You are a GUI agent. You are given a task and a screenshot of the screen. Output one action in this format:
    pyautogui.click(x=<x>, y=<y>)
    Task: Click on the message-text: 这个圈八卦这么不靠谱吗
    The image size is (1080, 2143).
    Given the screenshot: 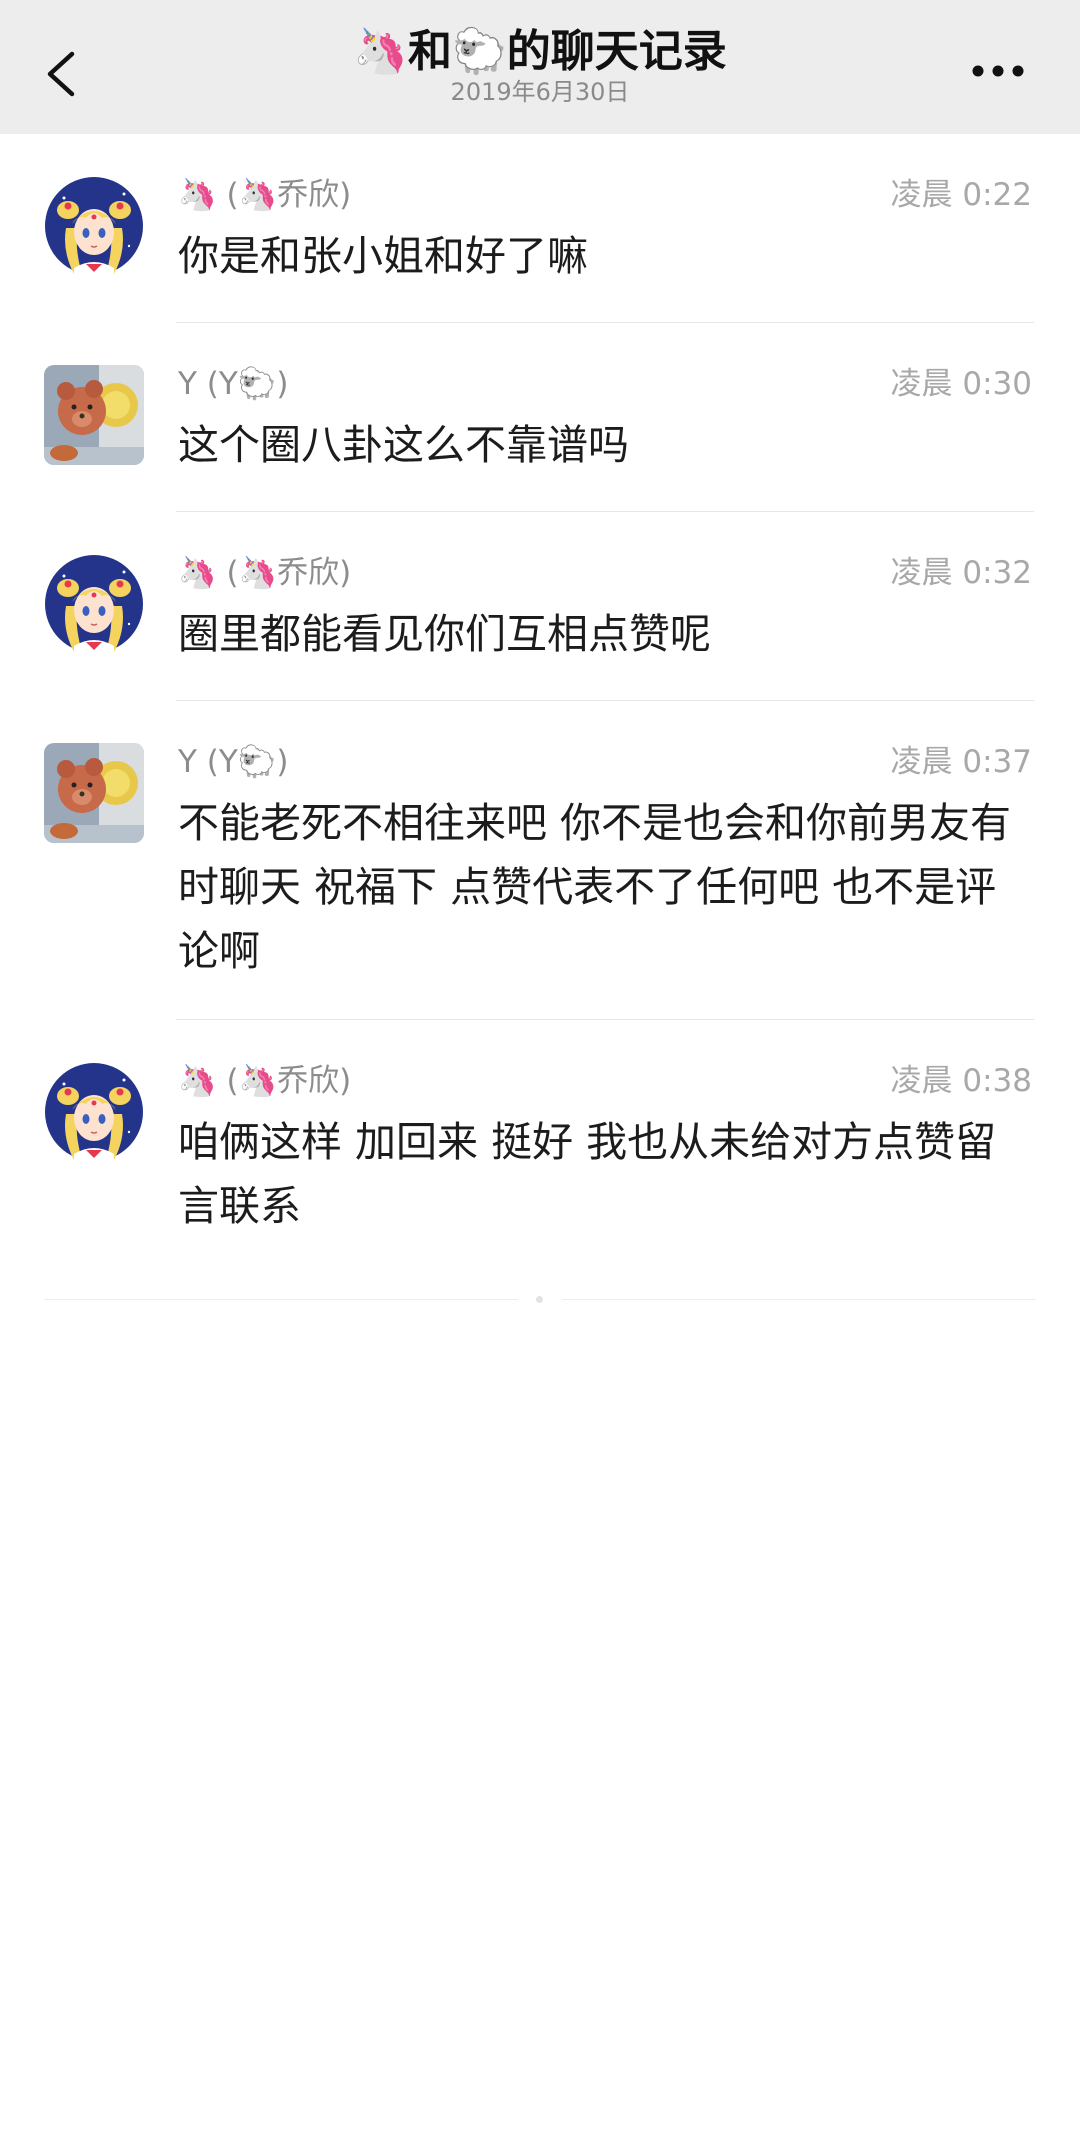 What is the action you would take?
    pyautogui.click(x=403, y=445)
    